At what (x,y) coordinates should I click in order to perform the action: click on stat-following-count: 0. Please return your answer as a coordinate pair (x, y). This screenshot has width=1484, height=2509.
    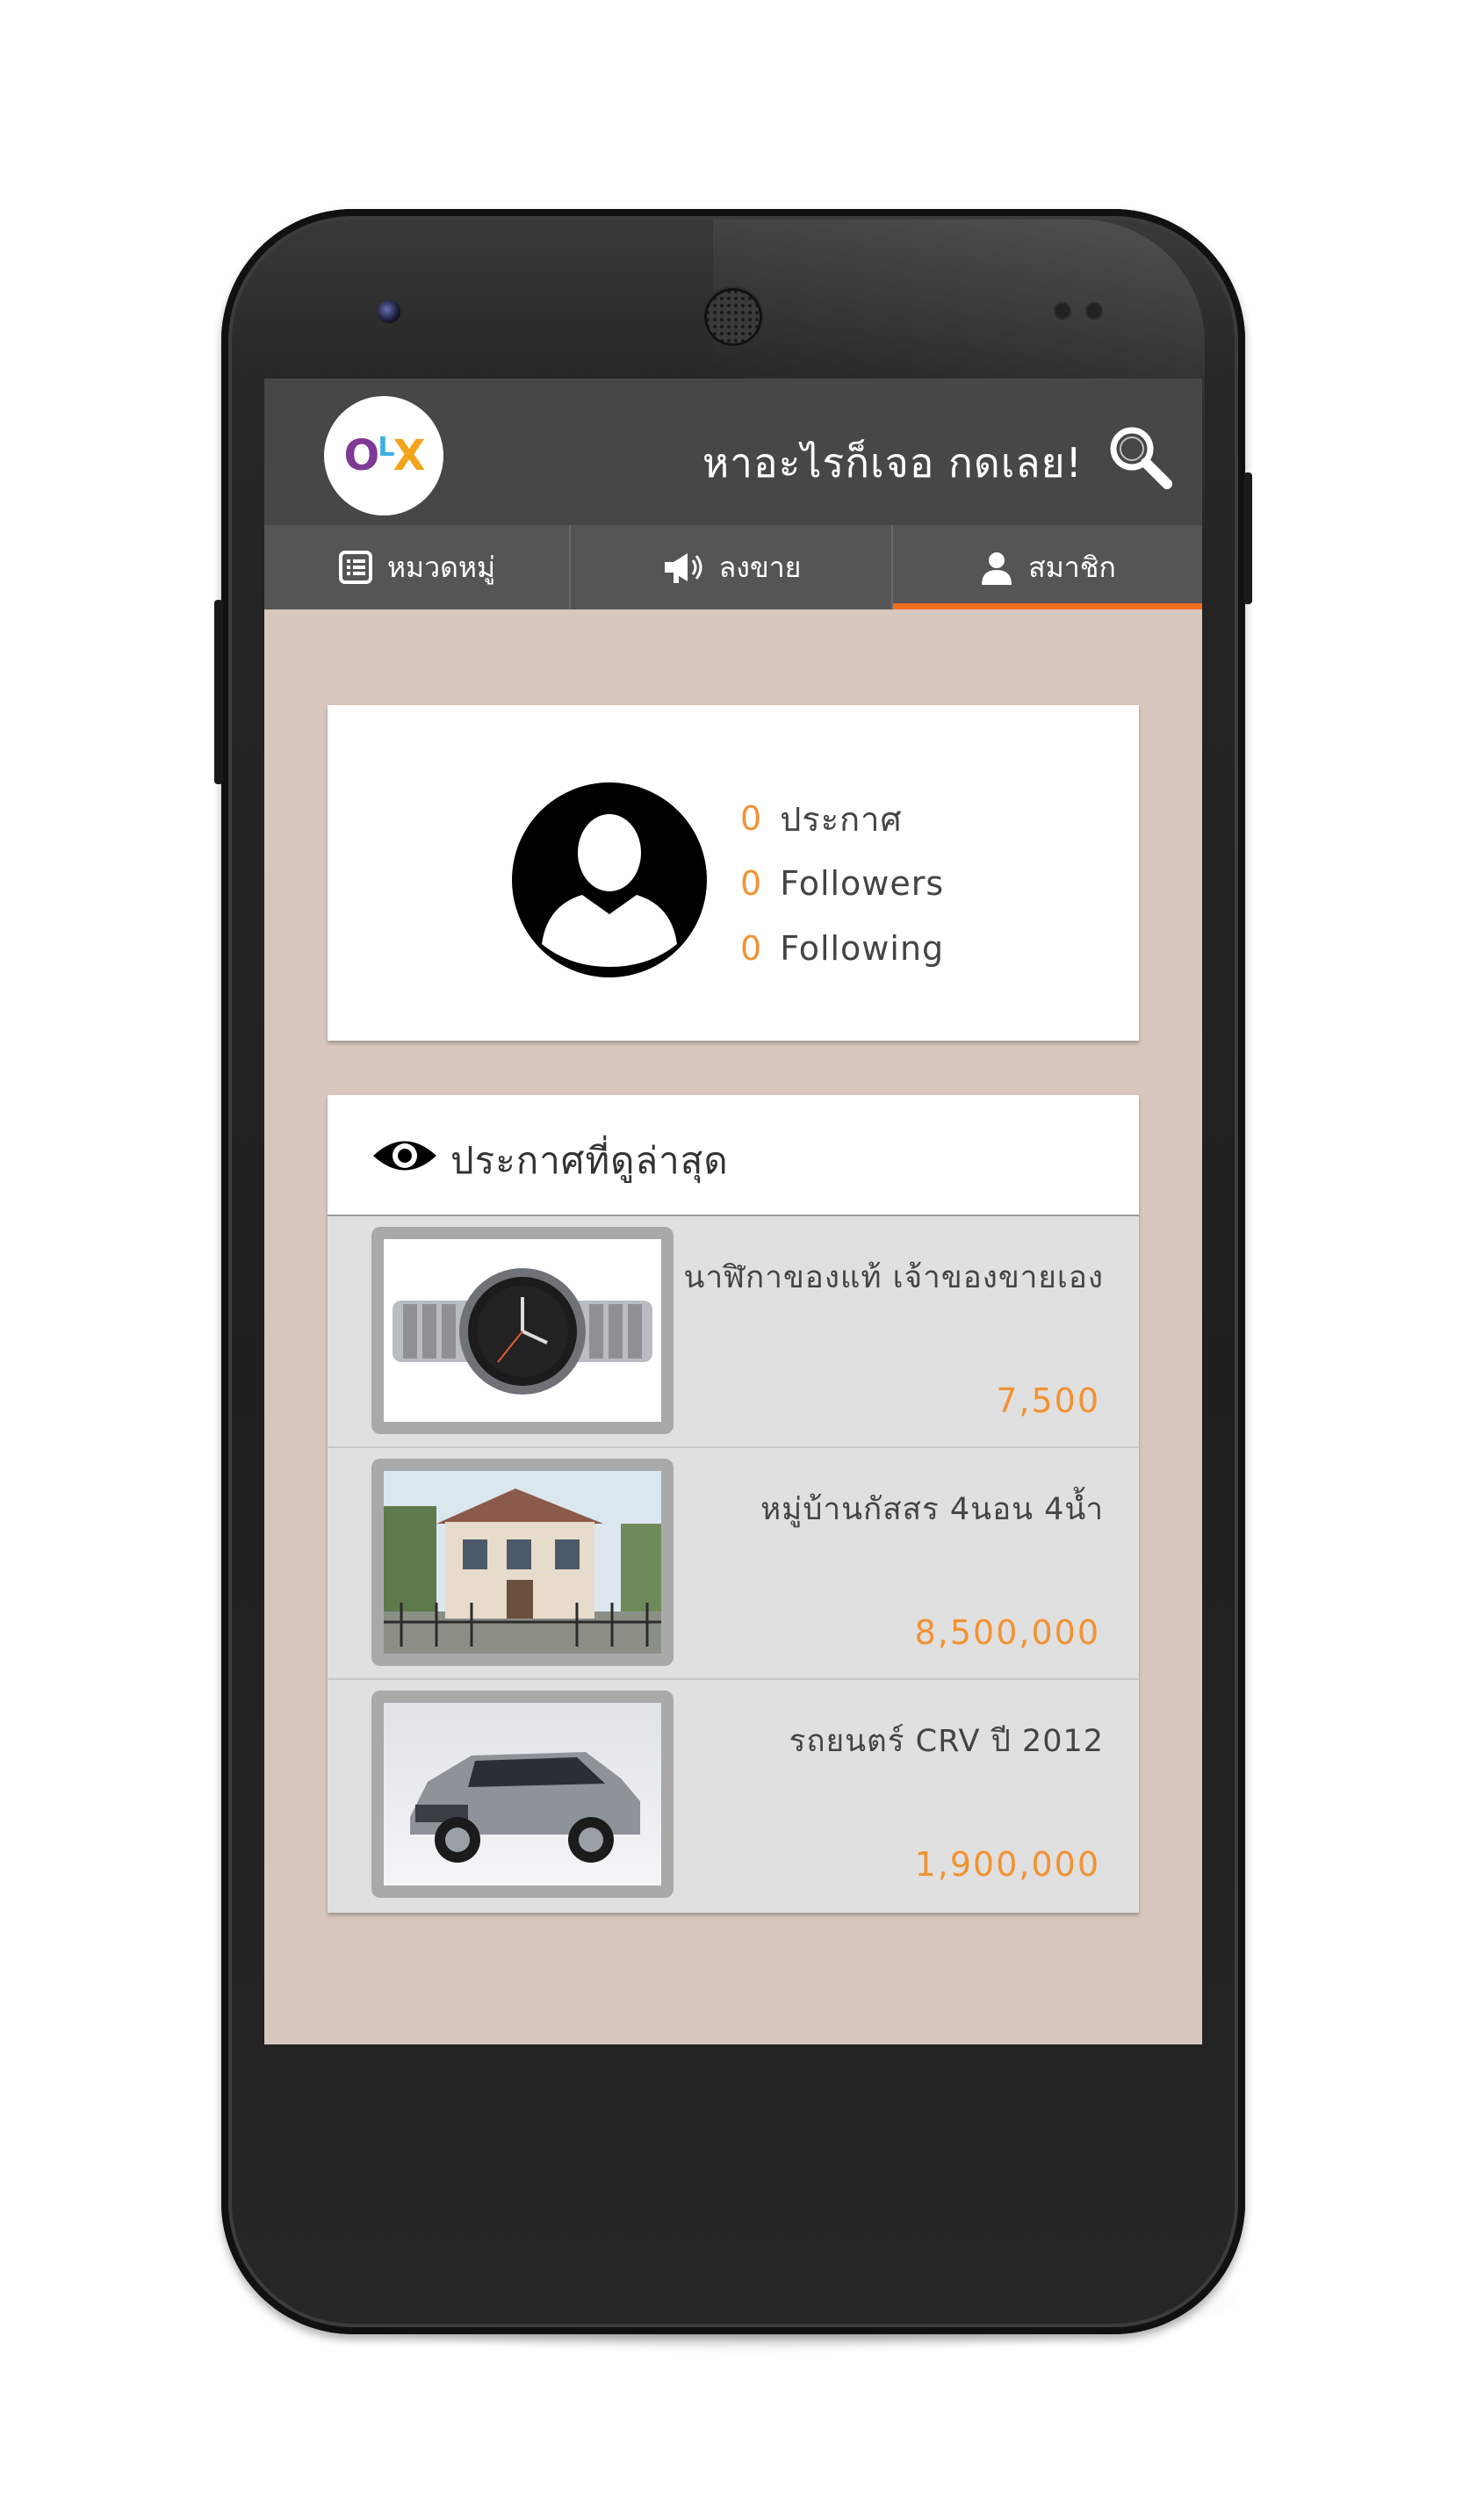
    Looking at the image, I should click on (751, 948).